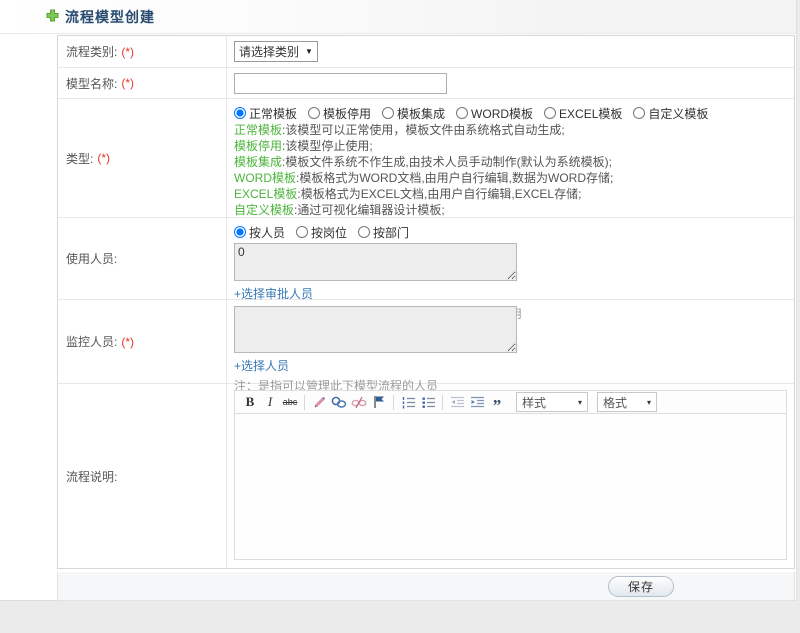 This screenshot has height=633, width=800. Describe the element at coordinates (259, 232) in the screenshot. I see `users-mode-person: 按人员` at that location.